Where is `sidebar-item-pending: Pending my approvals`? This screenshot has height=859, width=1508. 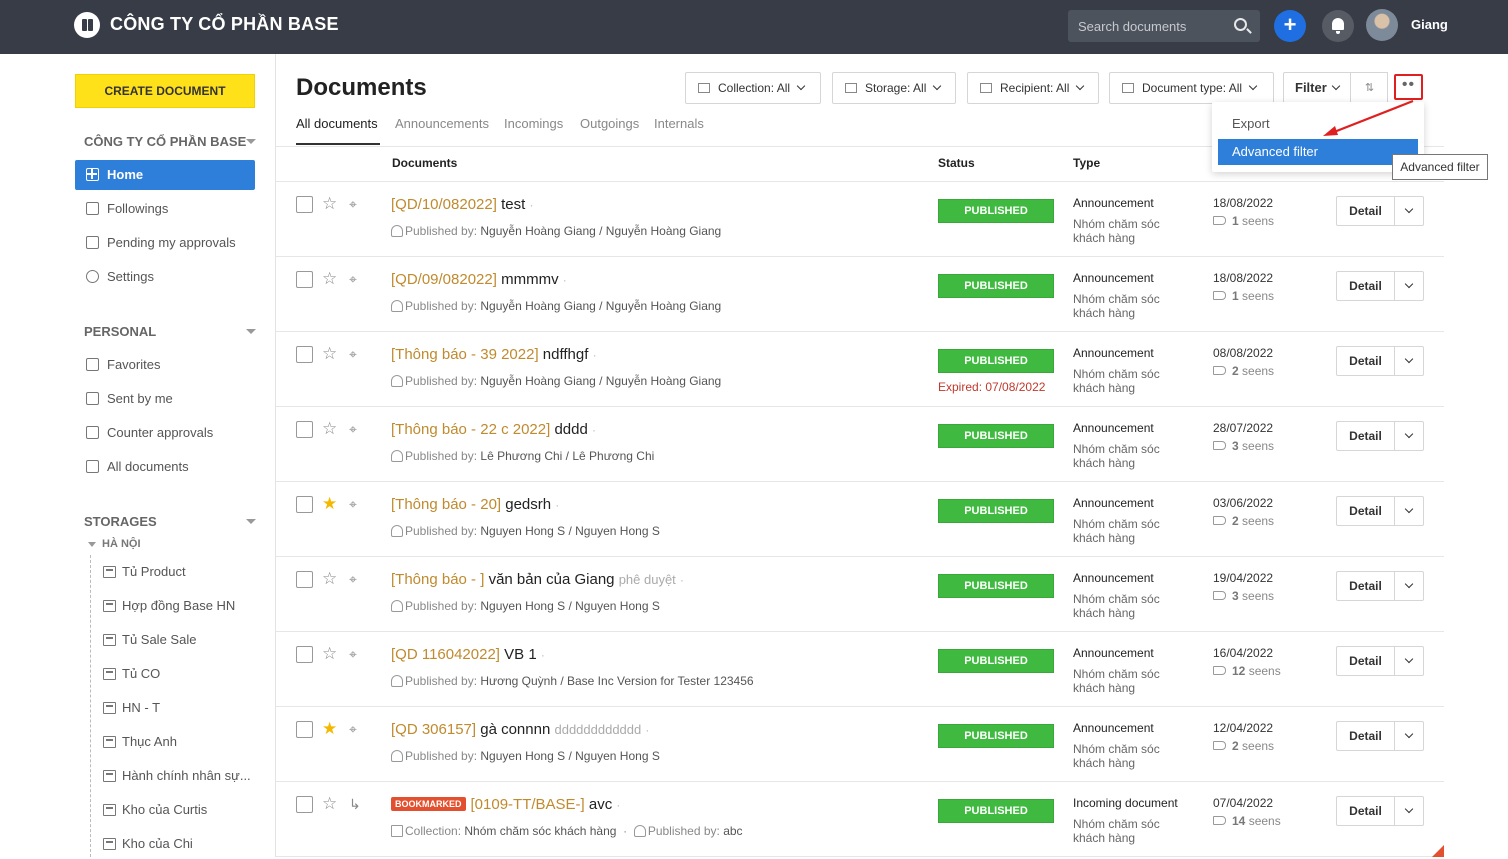
sidebar-item-pending: Pending my approvals is located at coordinates (165, 243).